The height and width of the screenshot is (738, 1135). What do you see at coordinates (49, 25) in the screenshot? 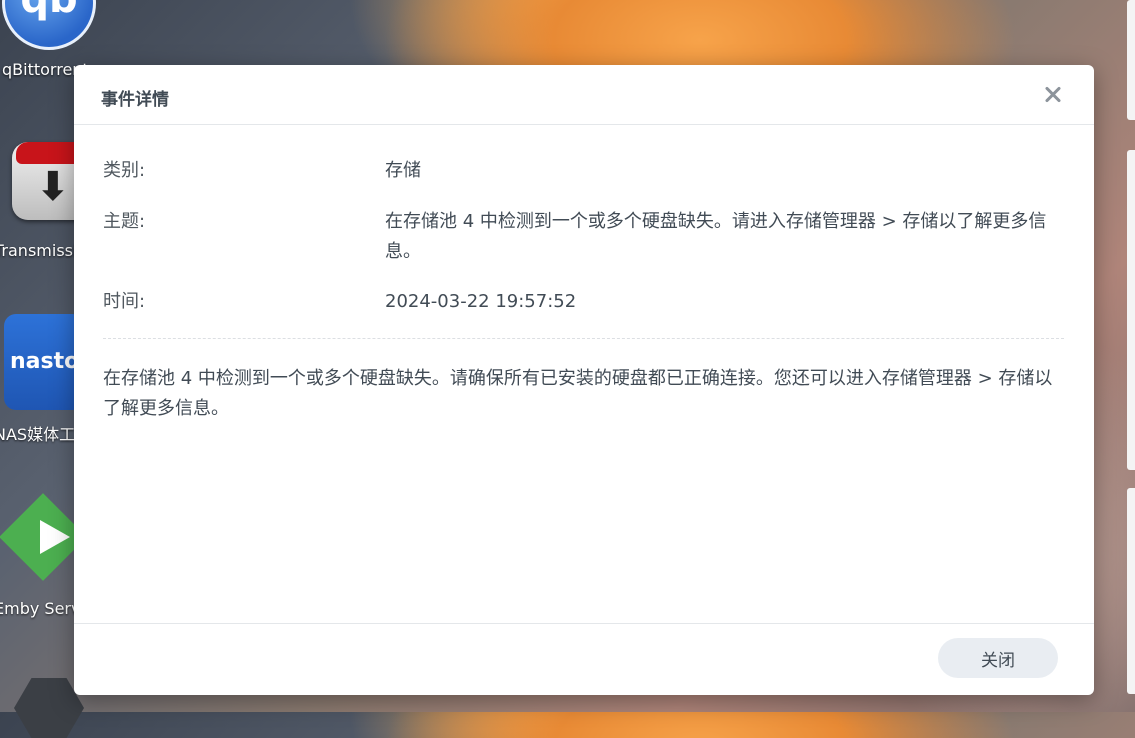
I see `qbittorrent-icon: qb` at bounding box center [49, 25].